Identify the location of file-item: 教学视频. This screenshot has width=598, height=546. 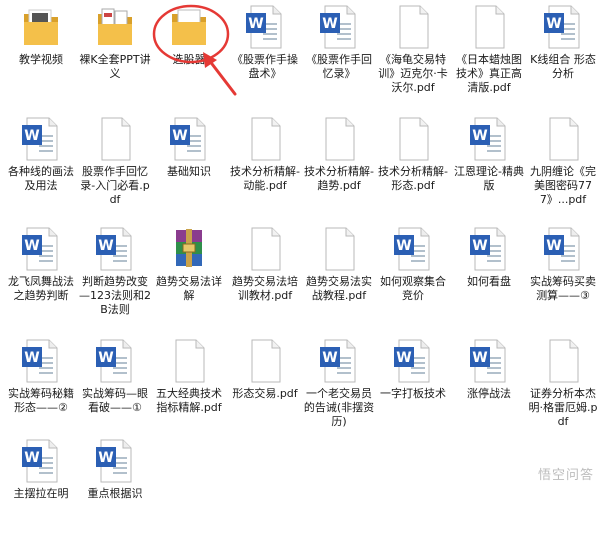
(41, 57).